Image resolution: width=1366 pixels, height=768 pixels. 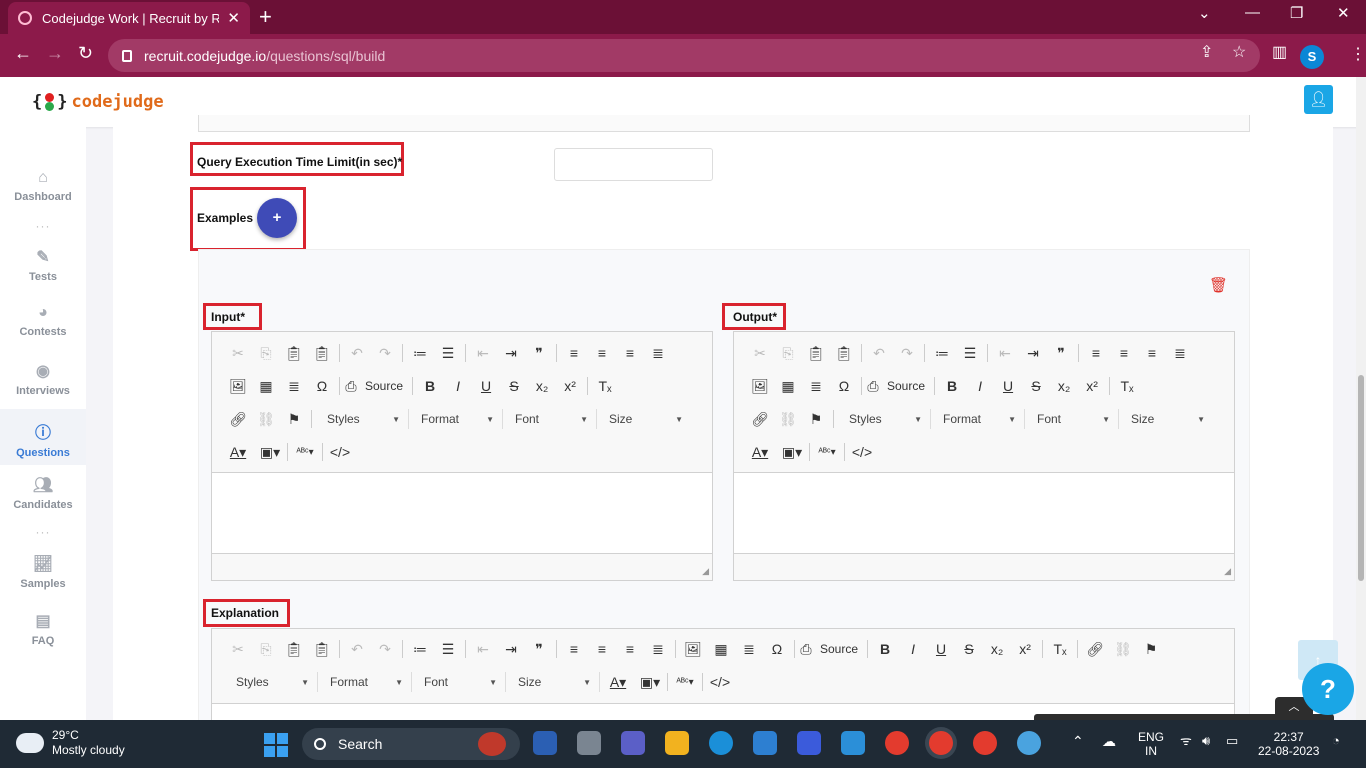 What do you see at coordinates (1361, 478) in the screenshot?
I see `scrollbar-thumb` at bounding box center [1361, 478].